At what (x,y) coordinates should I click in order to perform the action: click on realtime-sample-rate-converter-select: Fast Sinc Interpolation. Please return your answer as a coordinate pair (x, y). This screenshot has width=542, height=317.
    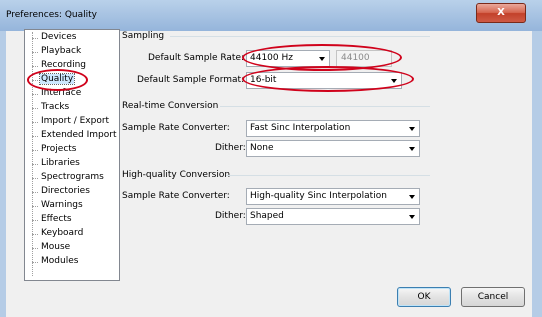
    Looking at the image, I should click on (333, 128).